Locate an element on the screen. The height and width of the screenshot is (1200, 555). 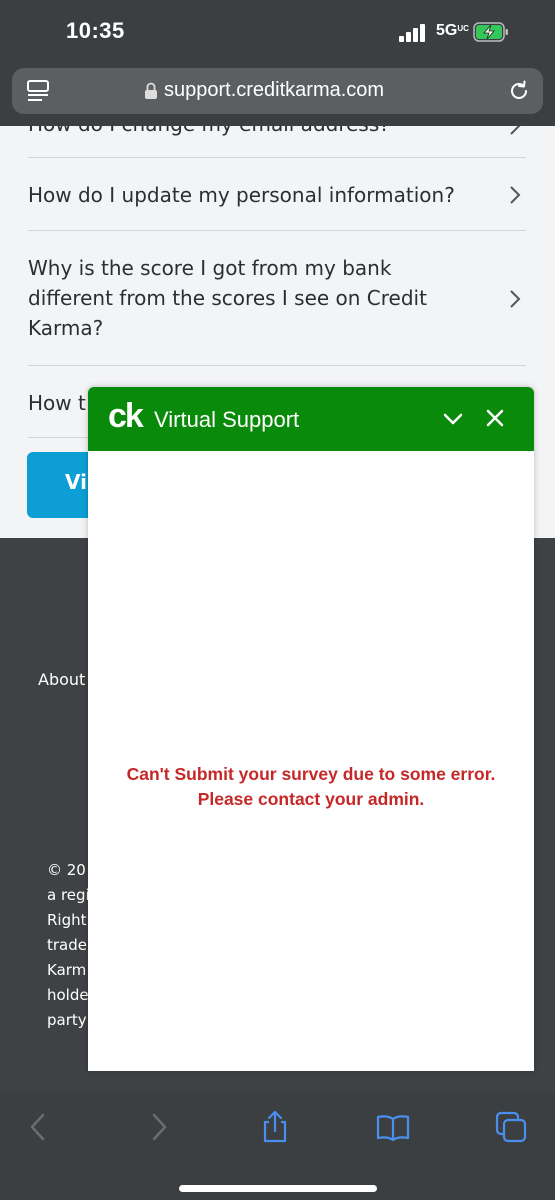
faq-question: How do I change my email address? is located at coordinates (253, 132).